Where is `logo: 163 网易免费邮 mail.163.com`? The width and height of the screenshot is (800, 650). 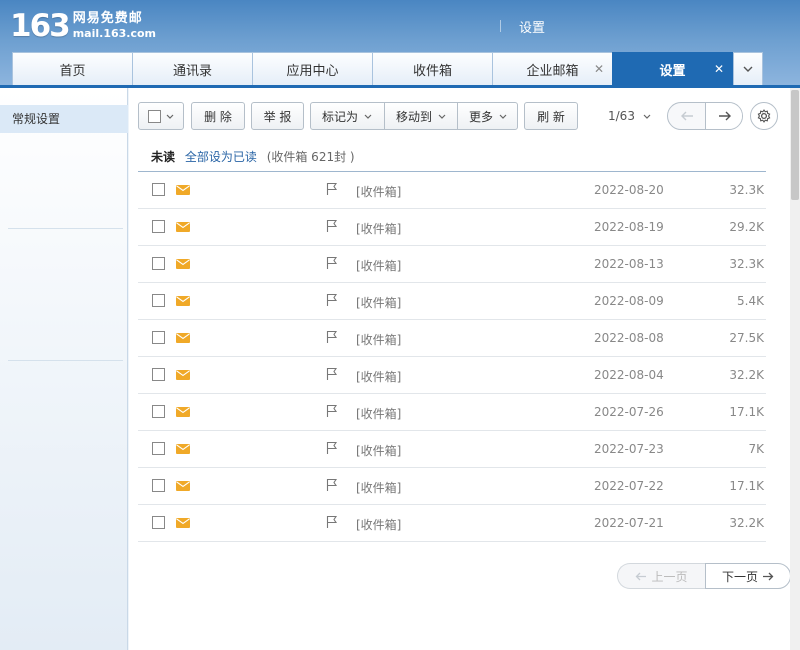 logo: 163 网易免费邮 mail.163.com is located at coordinates (83, 26).